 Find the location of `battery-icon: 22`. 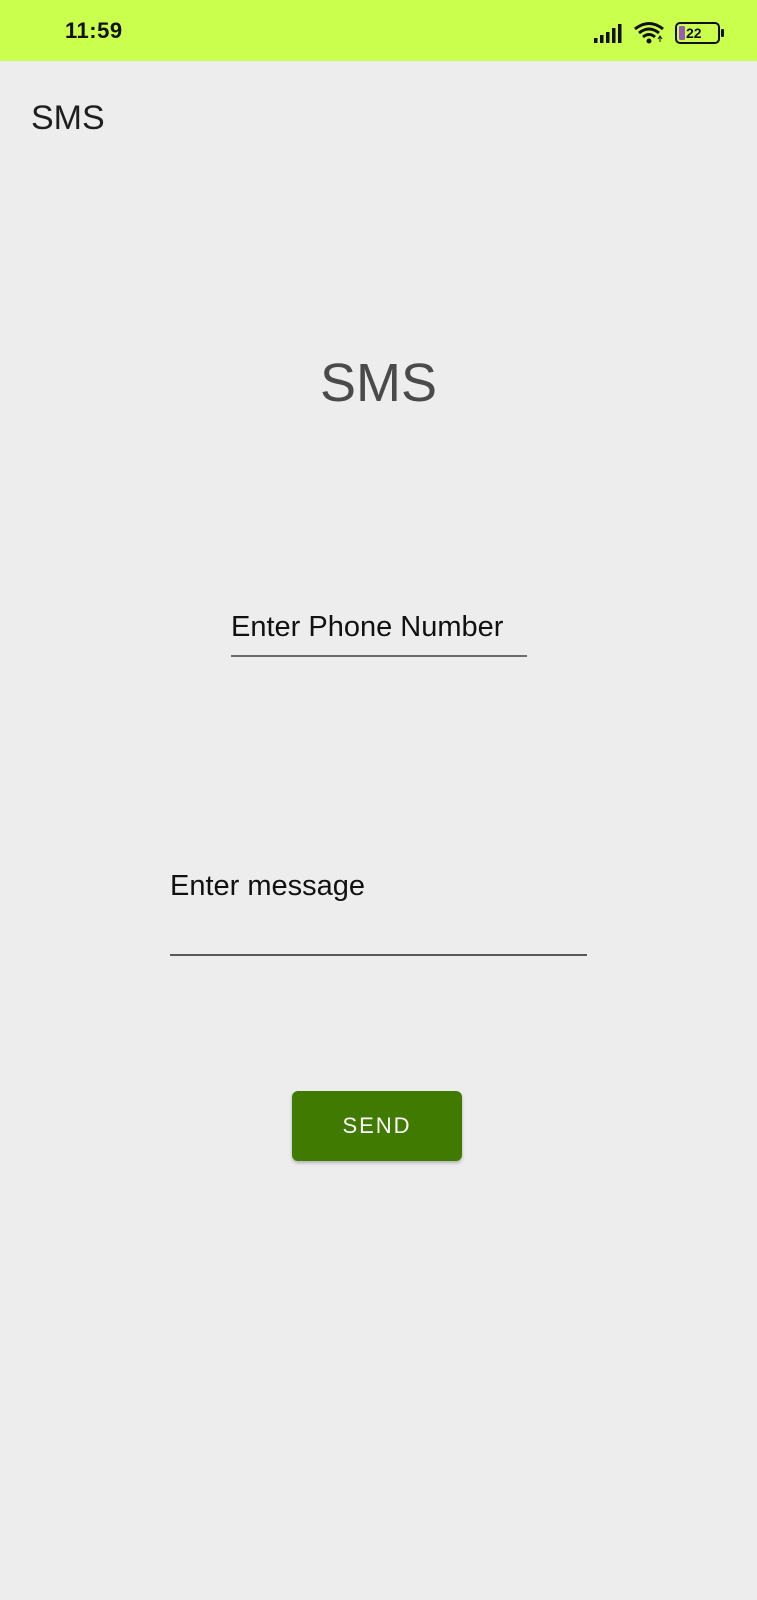

battery-icon: 22 is located at coordinates (700, 33).